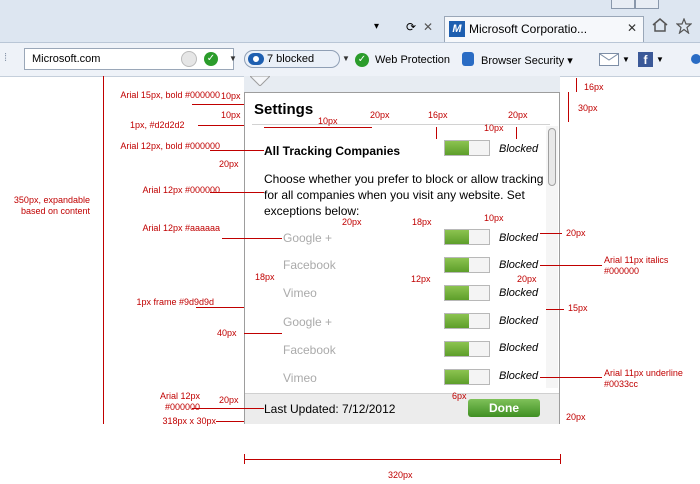  What do you see at coordinates (578, 308) in the screenshot?
I see `dim-label: 15px` at bounding box center [578, 308].